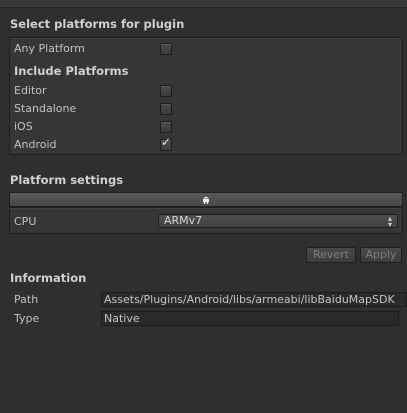 This screenshot has height=413, width=407. I want to click on ios-checkbox, so click(166, 127).